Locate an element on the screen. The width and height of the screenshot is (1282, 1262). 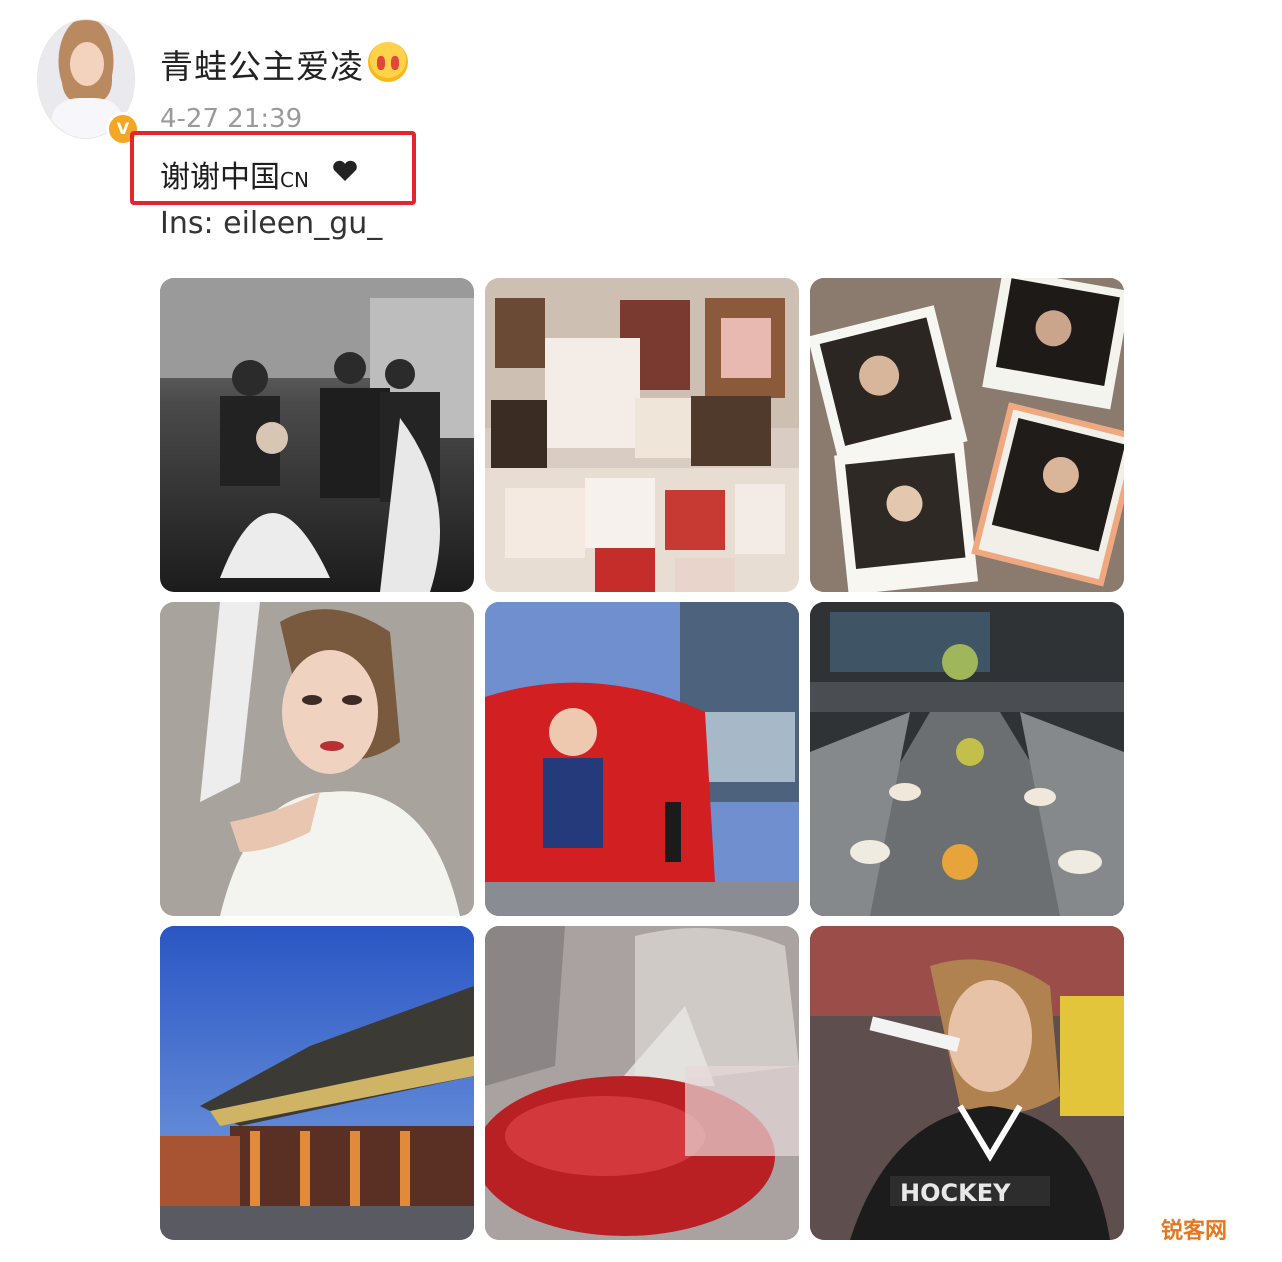
post-text-ins: Ins: eileen_gu_ is located at coordinates (271, 223).